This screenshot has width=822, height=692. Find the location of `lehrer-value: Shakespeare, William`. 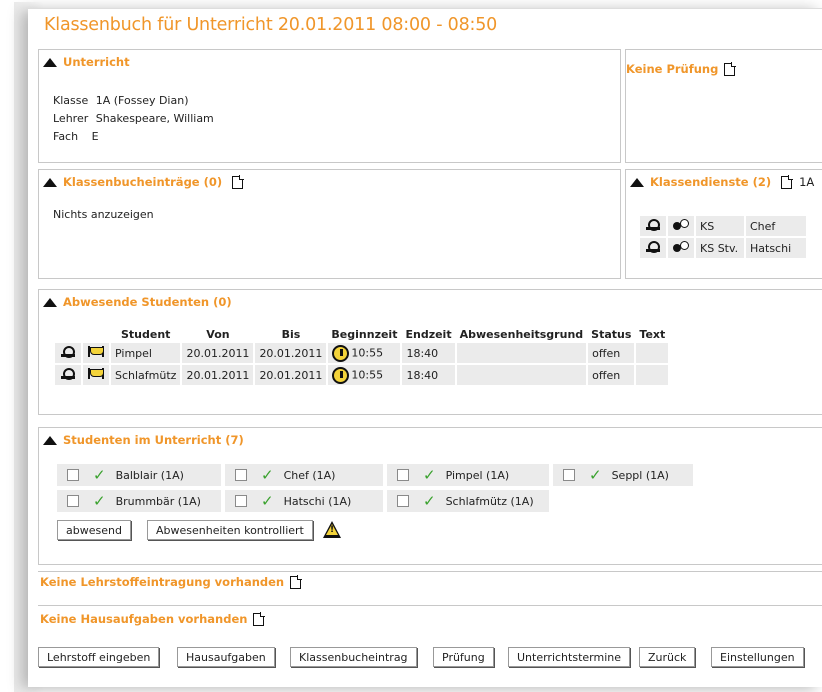

lehrer-value: Shakespeare, William is located at coordinates (154, 118).